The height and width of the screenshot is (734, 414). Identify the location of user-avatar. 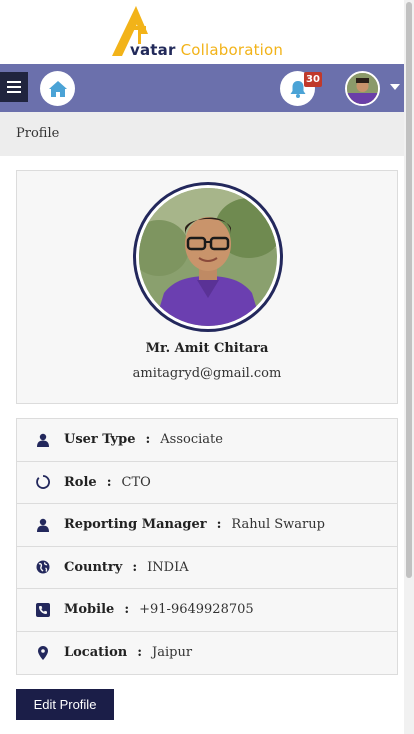
(362, 88).